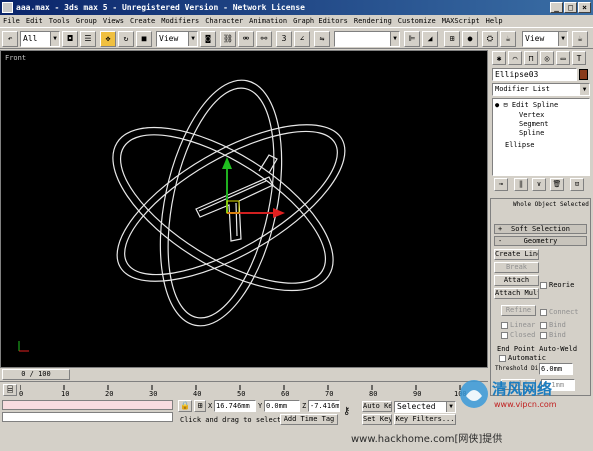  Describe the element at coordinates (583, 74) in the screenshot. I see `object-color-swatch` at that location.